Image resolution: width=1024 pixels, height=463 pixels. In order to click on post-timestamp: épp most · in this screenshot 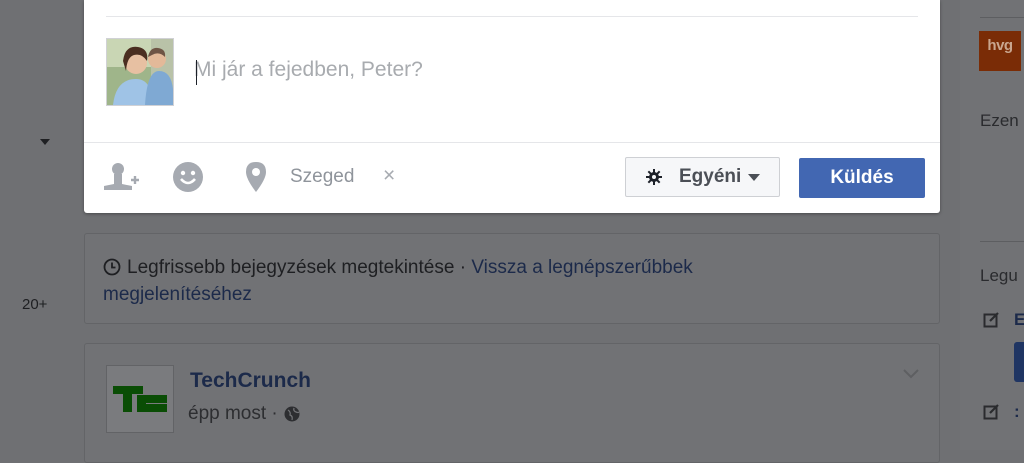, I will do `click(233, 414)`.